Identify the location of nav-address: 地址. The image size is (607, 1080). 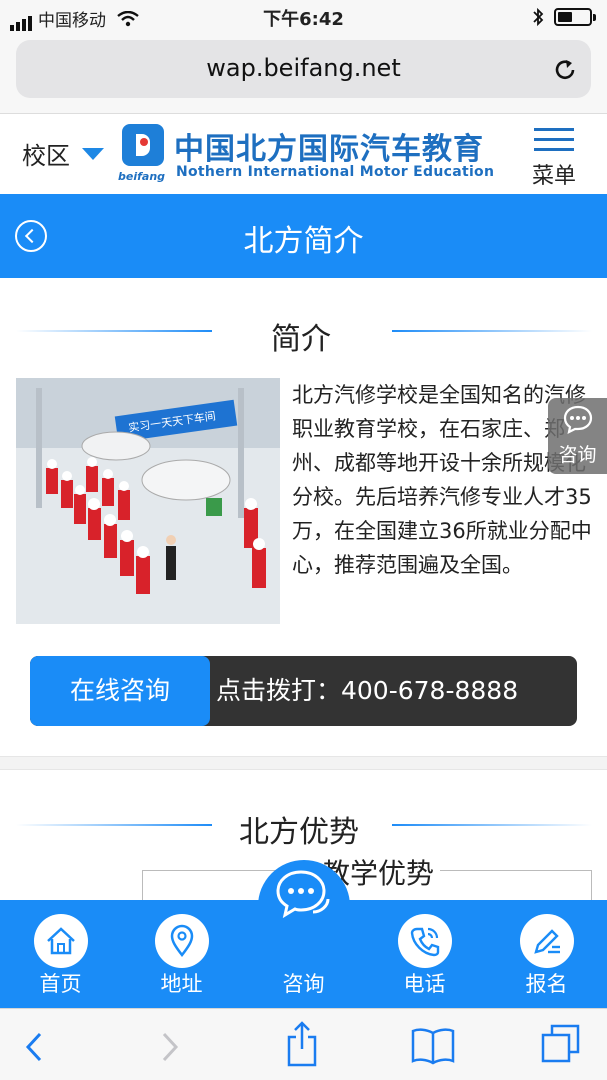
(181, 954).